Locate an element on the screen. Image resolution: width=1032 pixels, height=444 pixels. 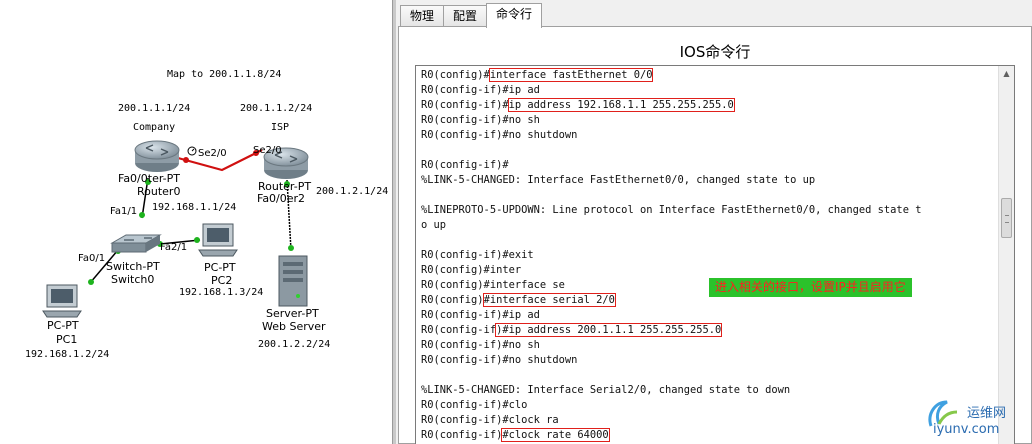
console-line-text: o up is located at coordinates (434, 225).